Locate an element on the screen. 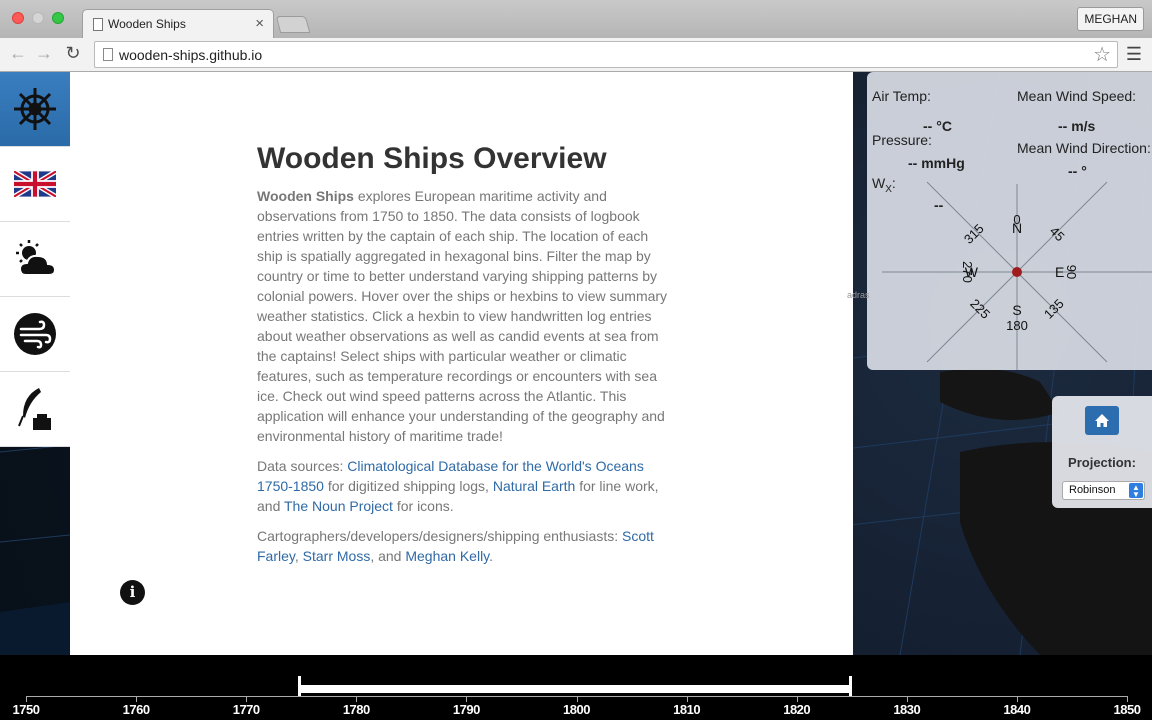 This screenshot has height=720, width=1152. reload-icon: ↻ is located at coordinates (73, 53).